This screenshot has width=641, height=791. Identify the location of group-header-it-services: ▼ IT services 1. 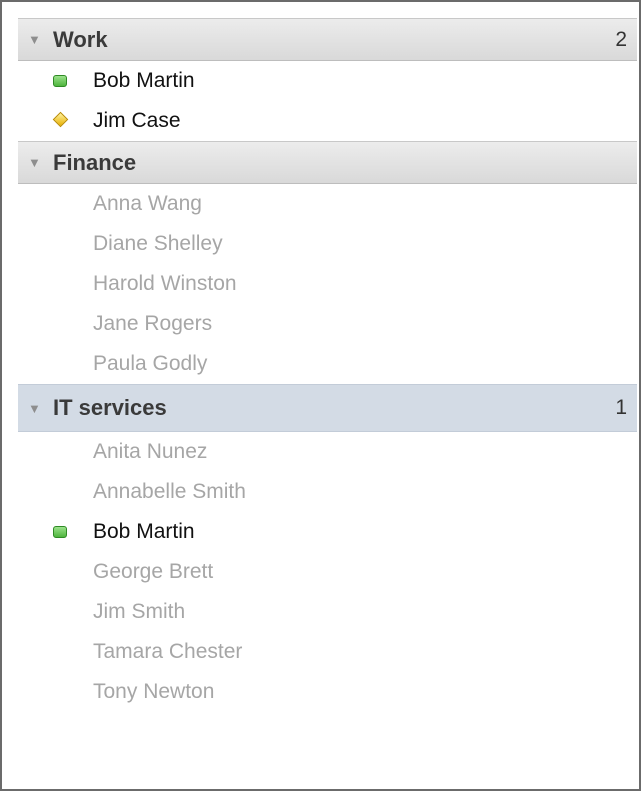
(327, 408).